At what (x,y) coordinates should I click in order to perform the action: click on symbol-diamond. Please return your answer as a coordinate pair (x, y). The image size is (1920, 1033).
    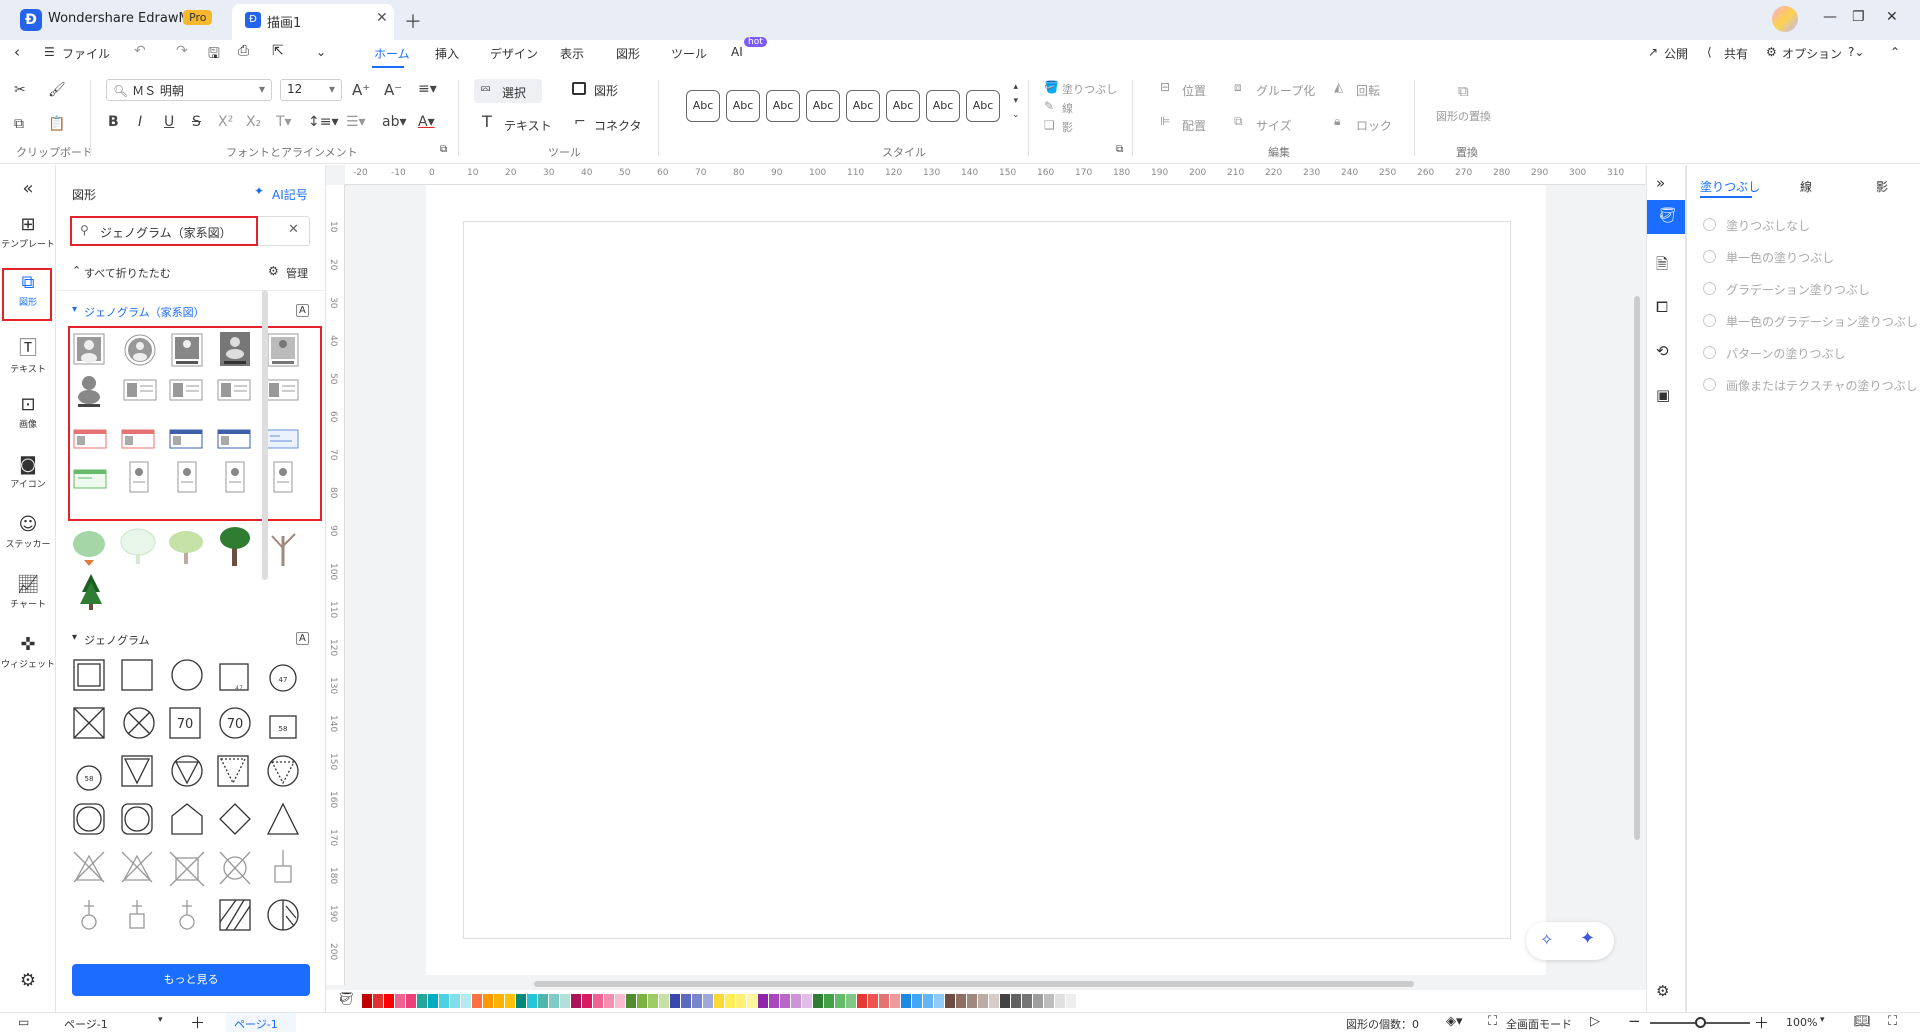
    Looking at the image, I should click on (235, 819).